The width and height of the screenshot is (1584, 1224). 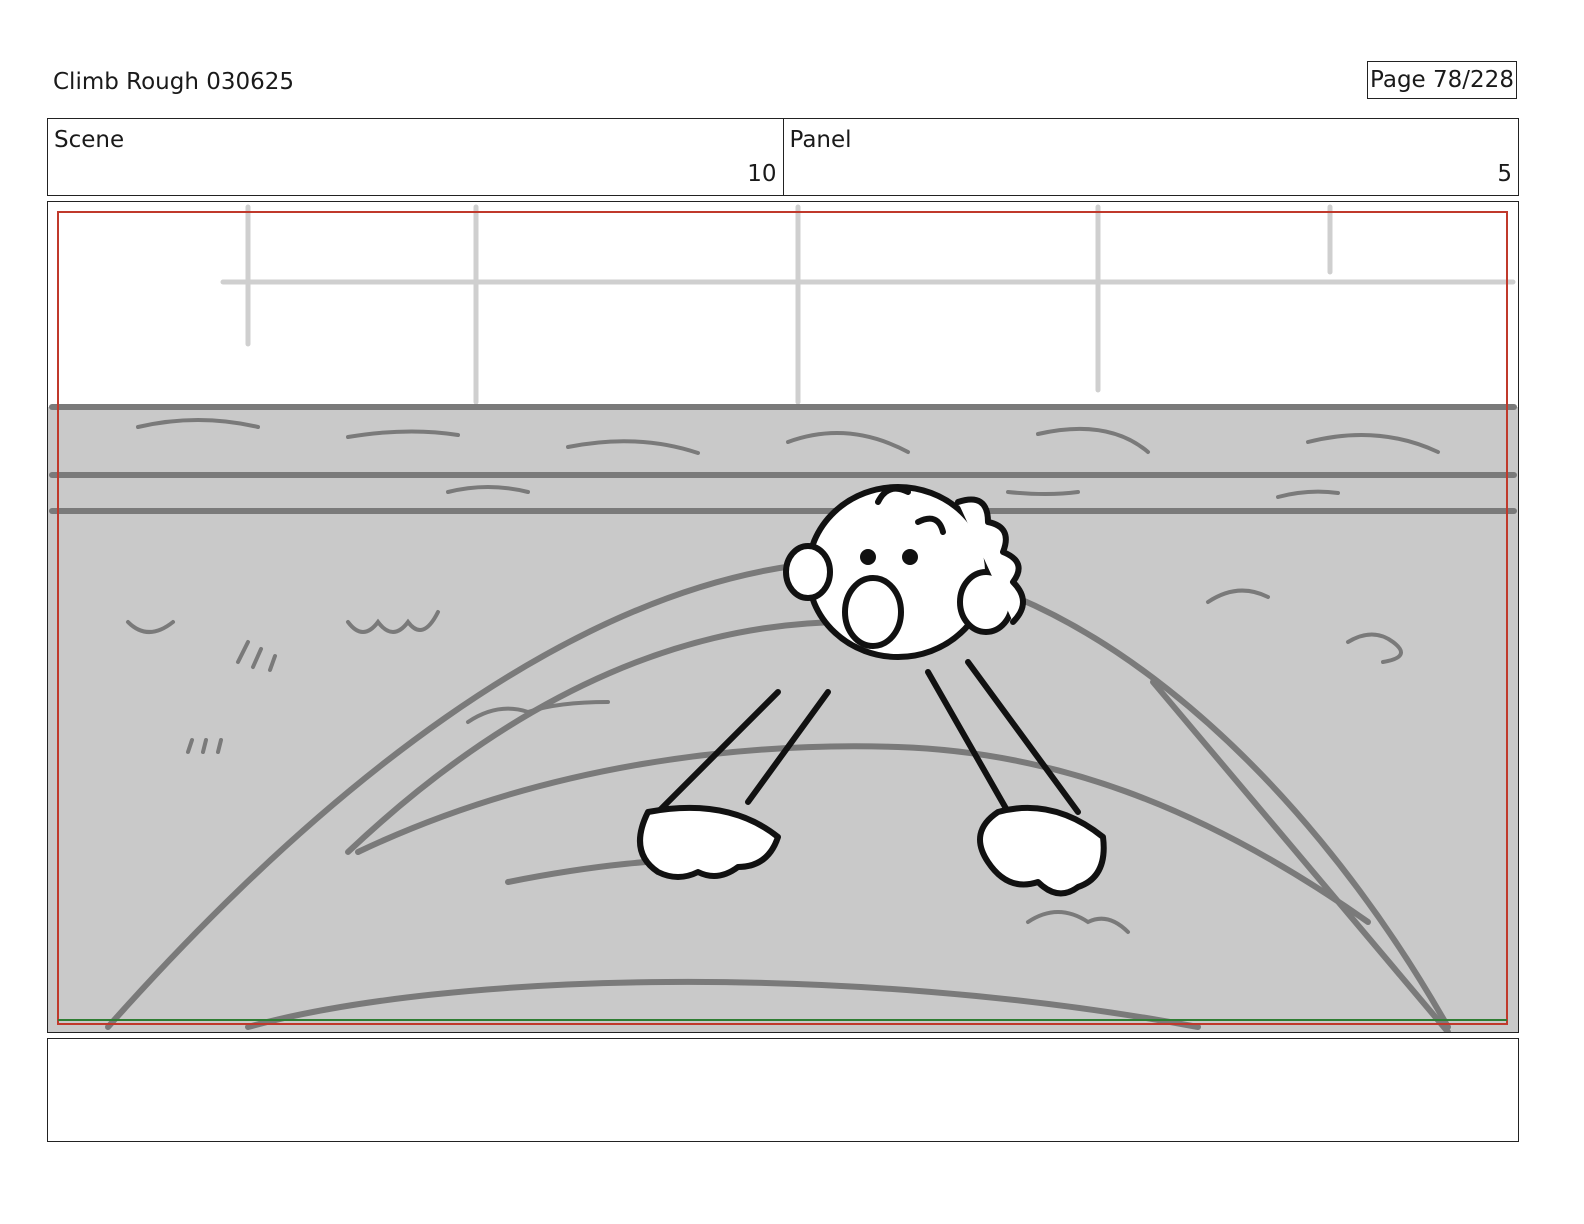 I want to click on scene-number: 10, so click(x=762, y=174).